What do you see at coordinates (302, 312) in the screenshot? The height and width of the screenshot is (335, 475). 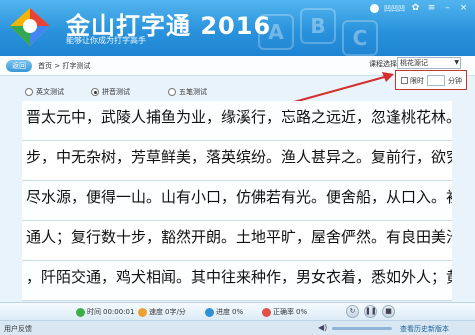 I see `accuracy-value: 0%` at bounding box center [302, 312].